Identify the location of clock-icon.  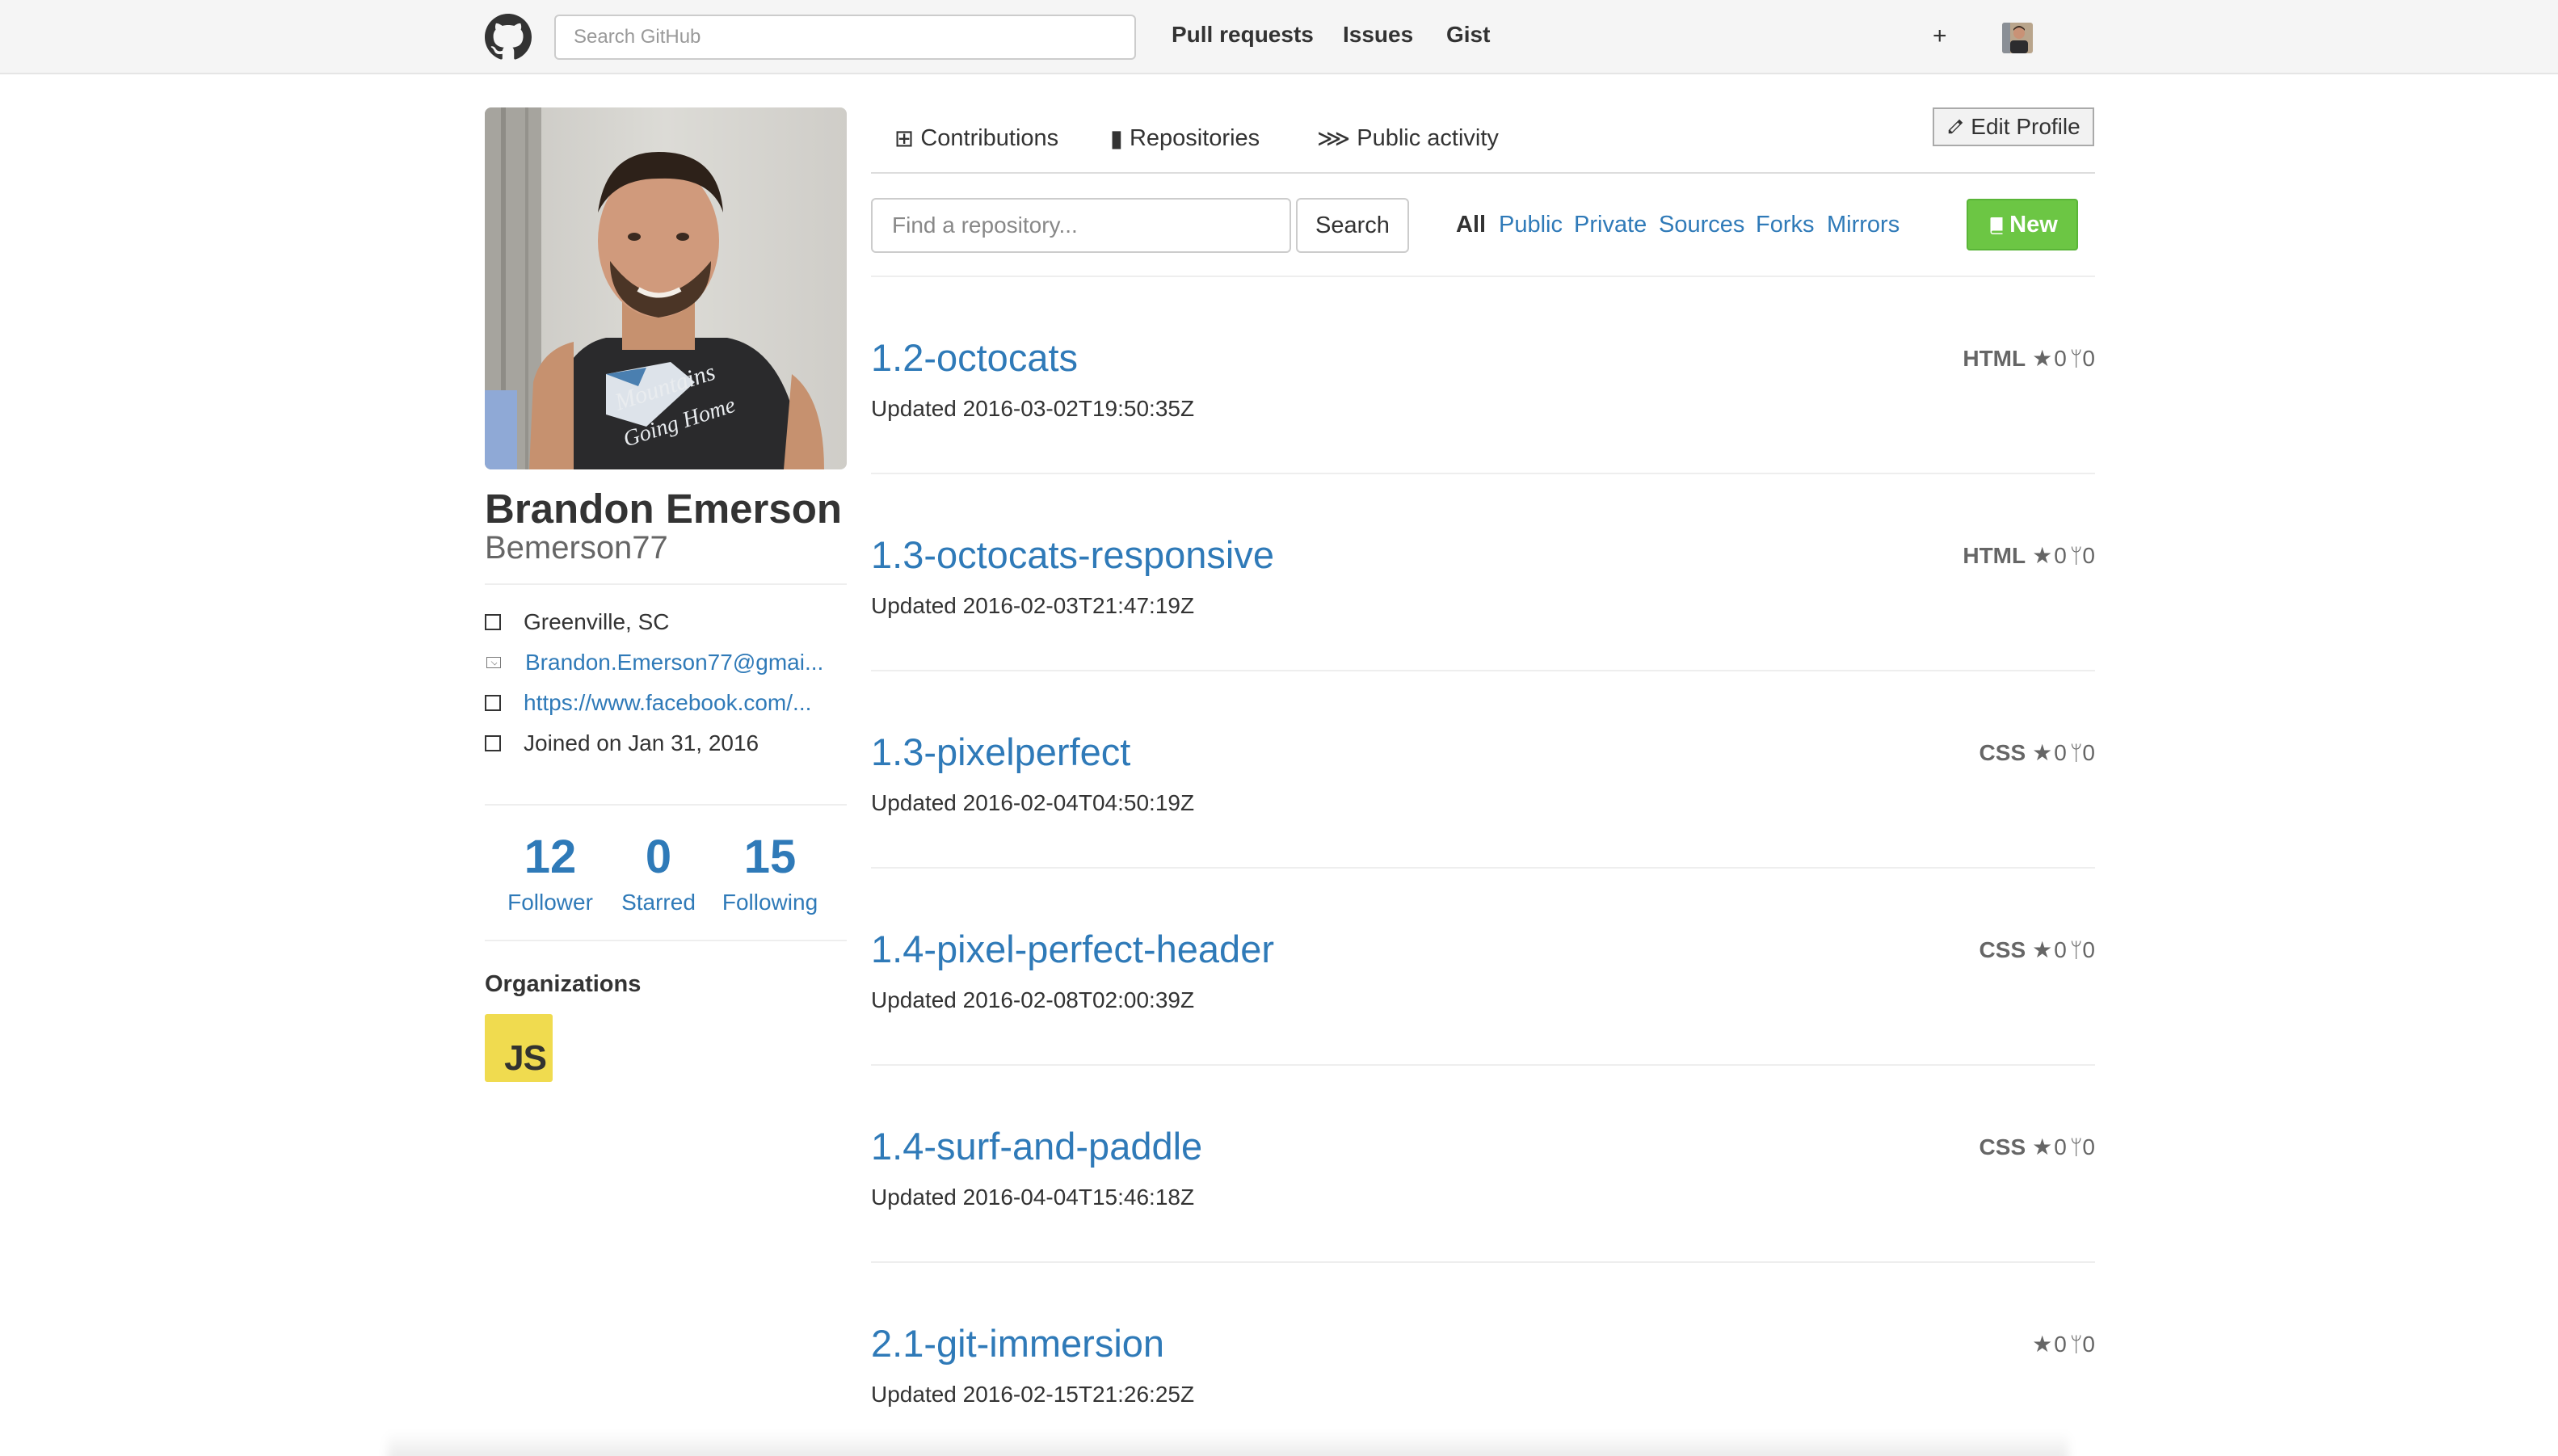
(493, 743).